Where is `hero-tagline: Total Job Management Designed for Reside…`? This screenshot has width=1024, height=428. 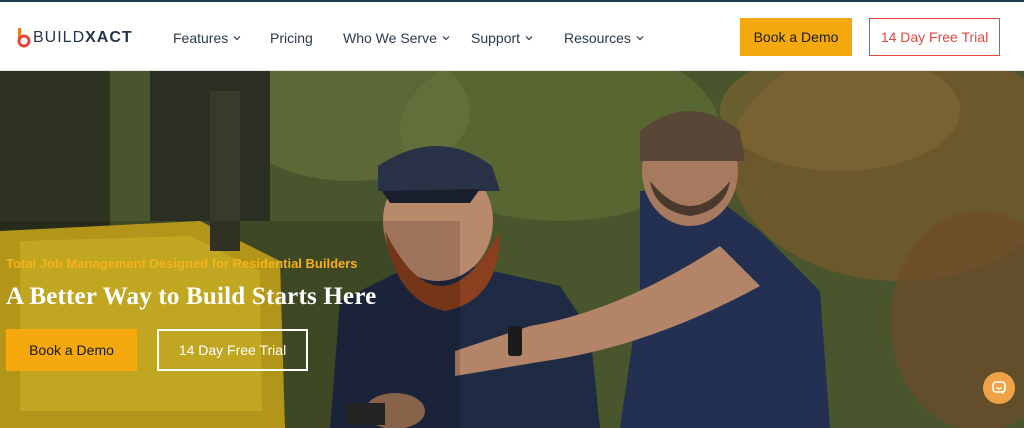
hero-tagline: Total Job Management Designed for Reside… is located at coordinates (182, 263).